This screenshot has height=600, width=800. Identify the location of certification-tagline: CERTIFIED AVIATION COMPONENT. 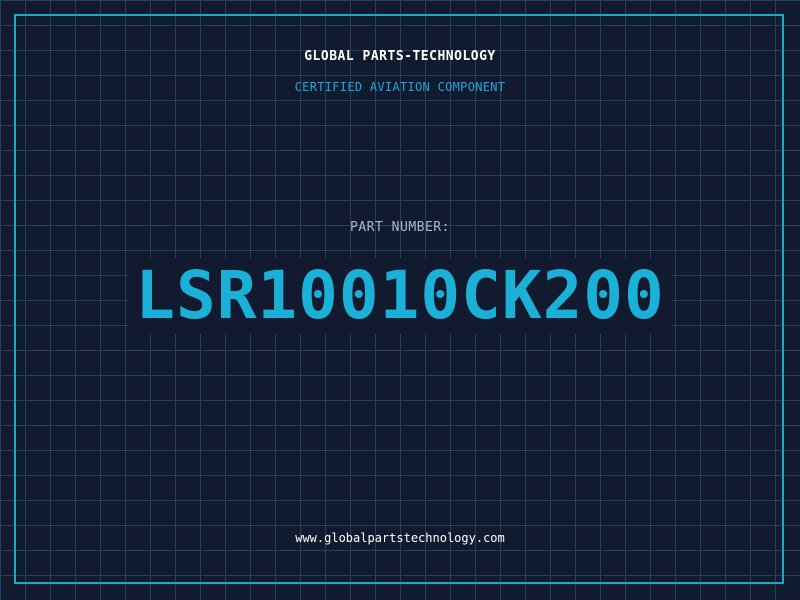
(400, 87).